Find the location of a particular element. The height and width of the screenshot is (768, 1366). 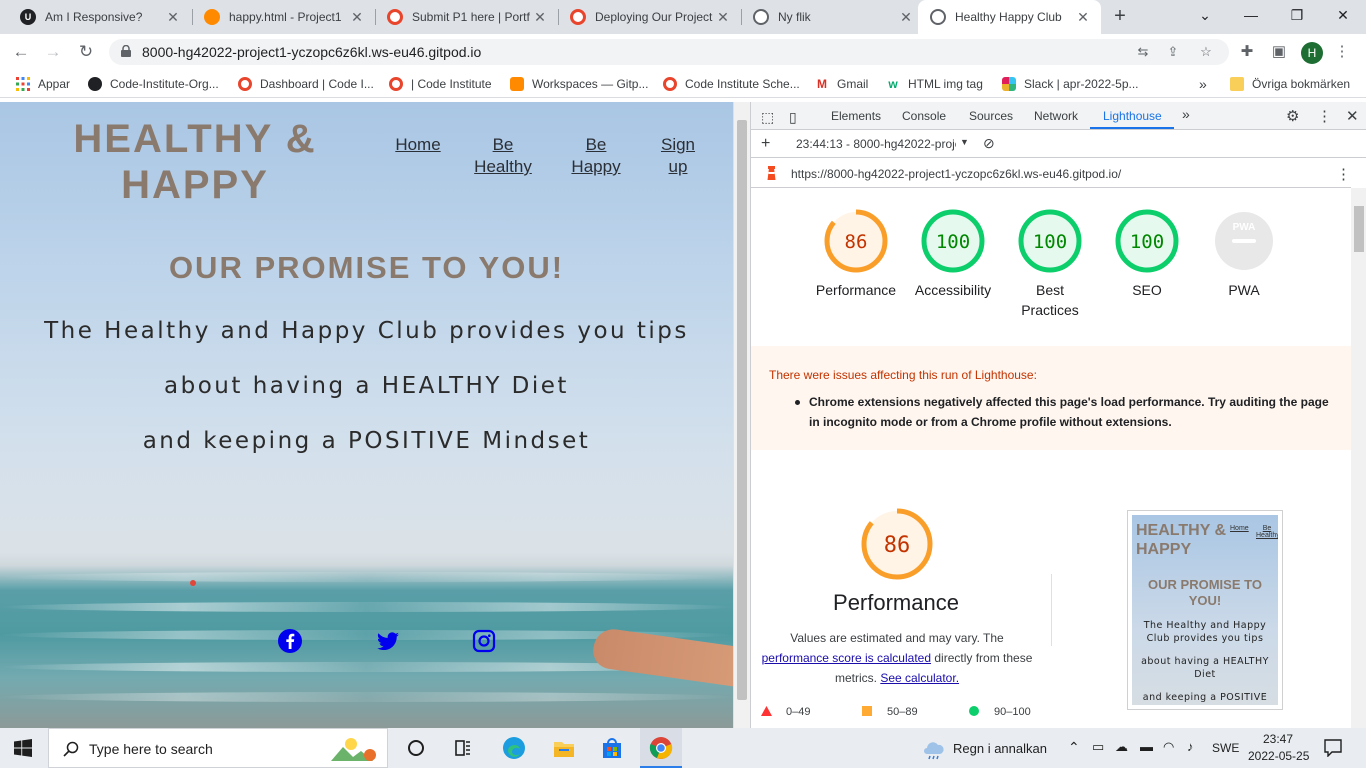

store-icon is located at coordinates (612, 748).